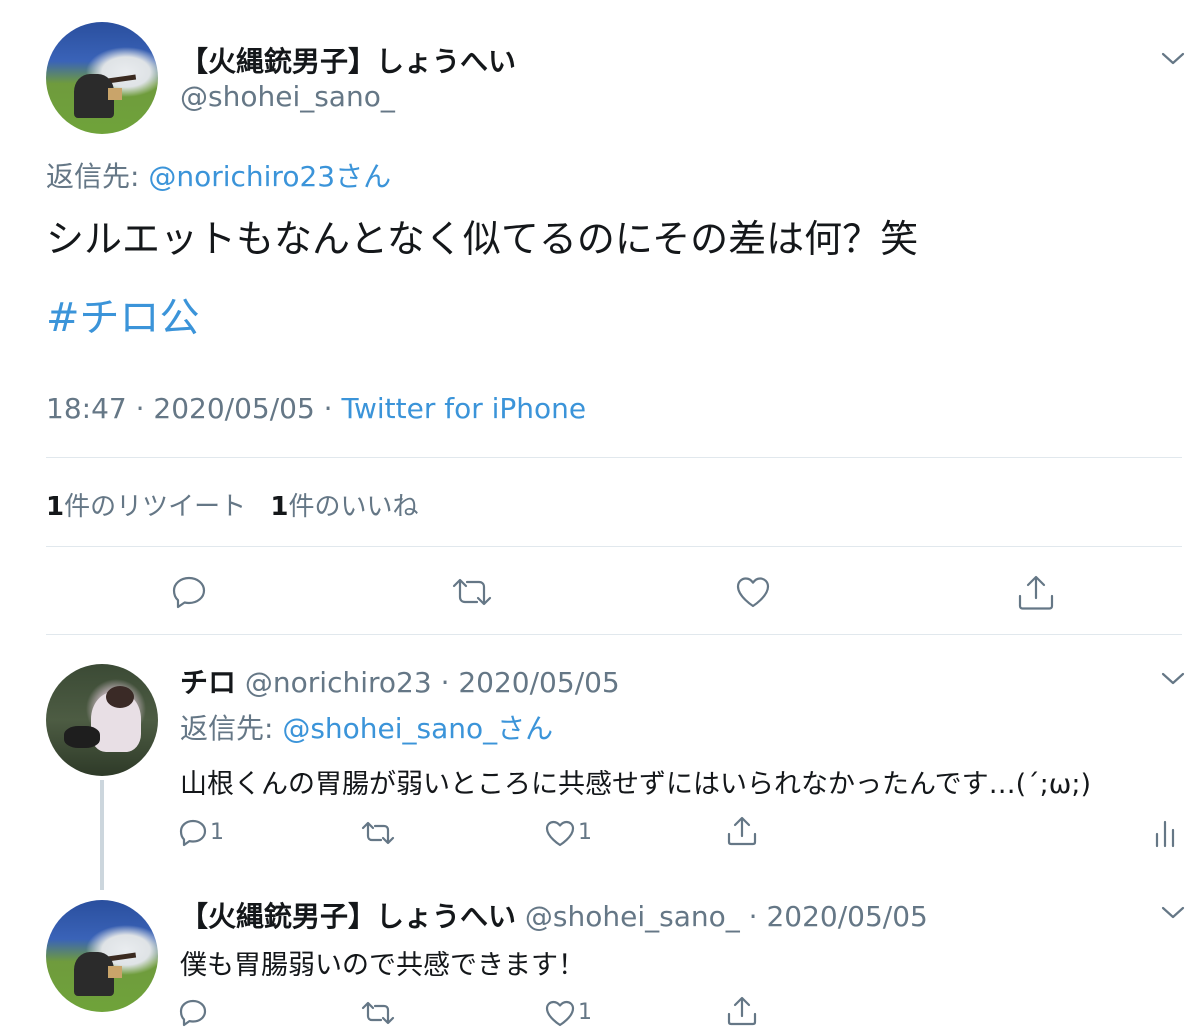 Image resolution: width=1200 pixels, height=1034 pixels. What do you see at coordinates (382, 965) in the screenshot?
I see `reply-text: 僕も胃腸弱いので共感できます！` at bounding box center [382, 965].